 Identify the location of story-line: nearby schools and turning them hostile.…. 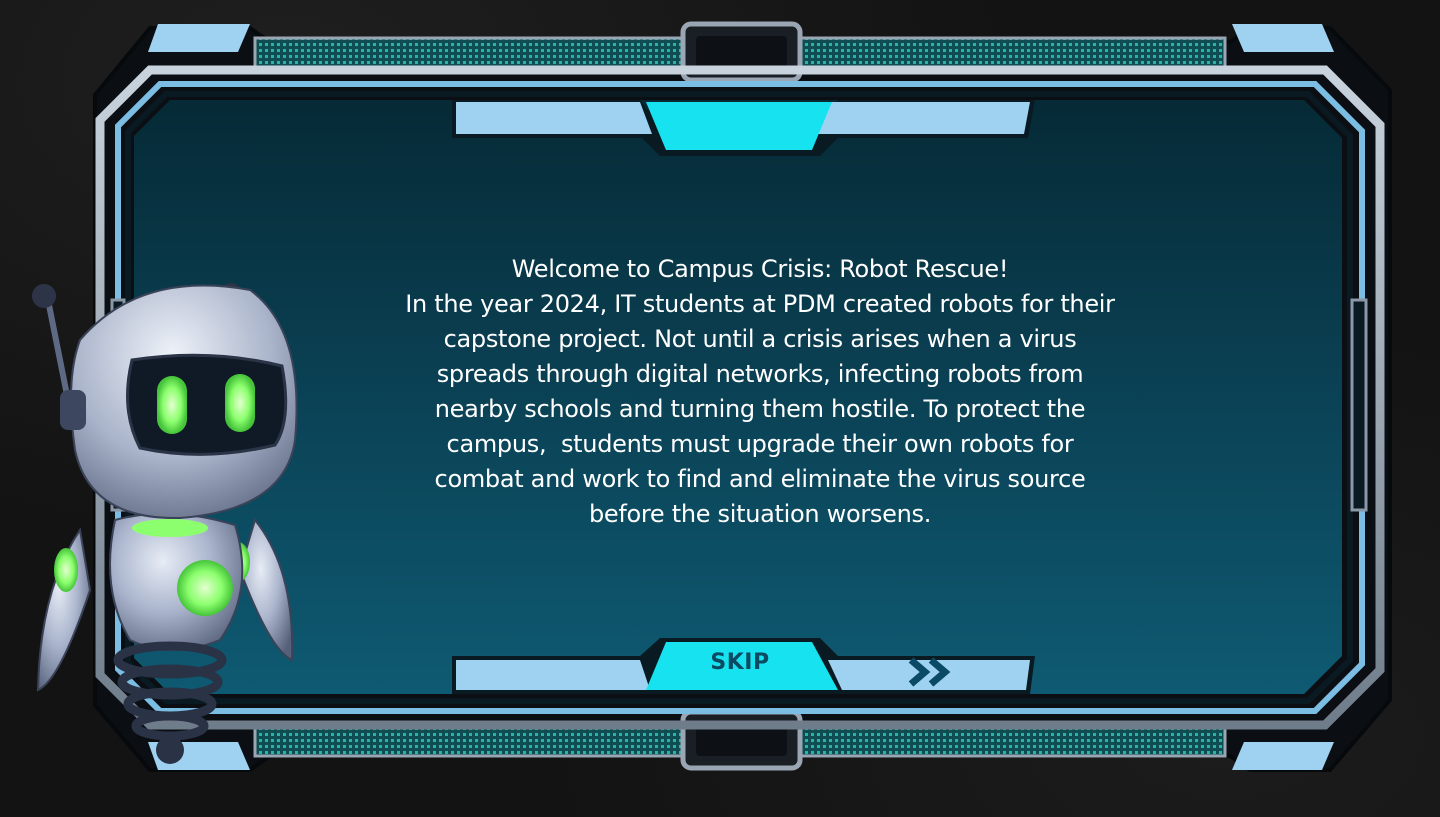
(760, 409).